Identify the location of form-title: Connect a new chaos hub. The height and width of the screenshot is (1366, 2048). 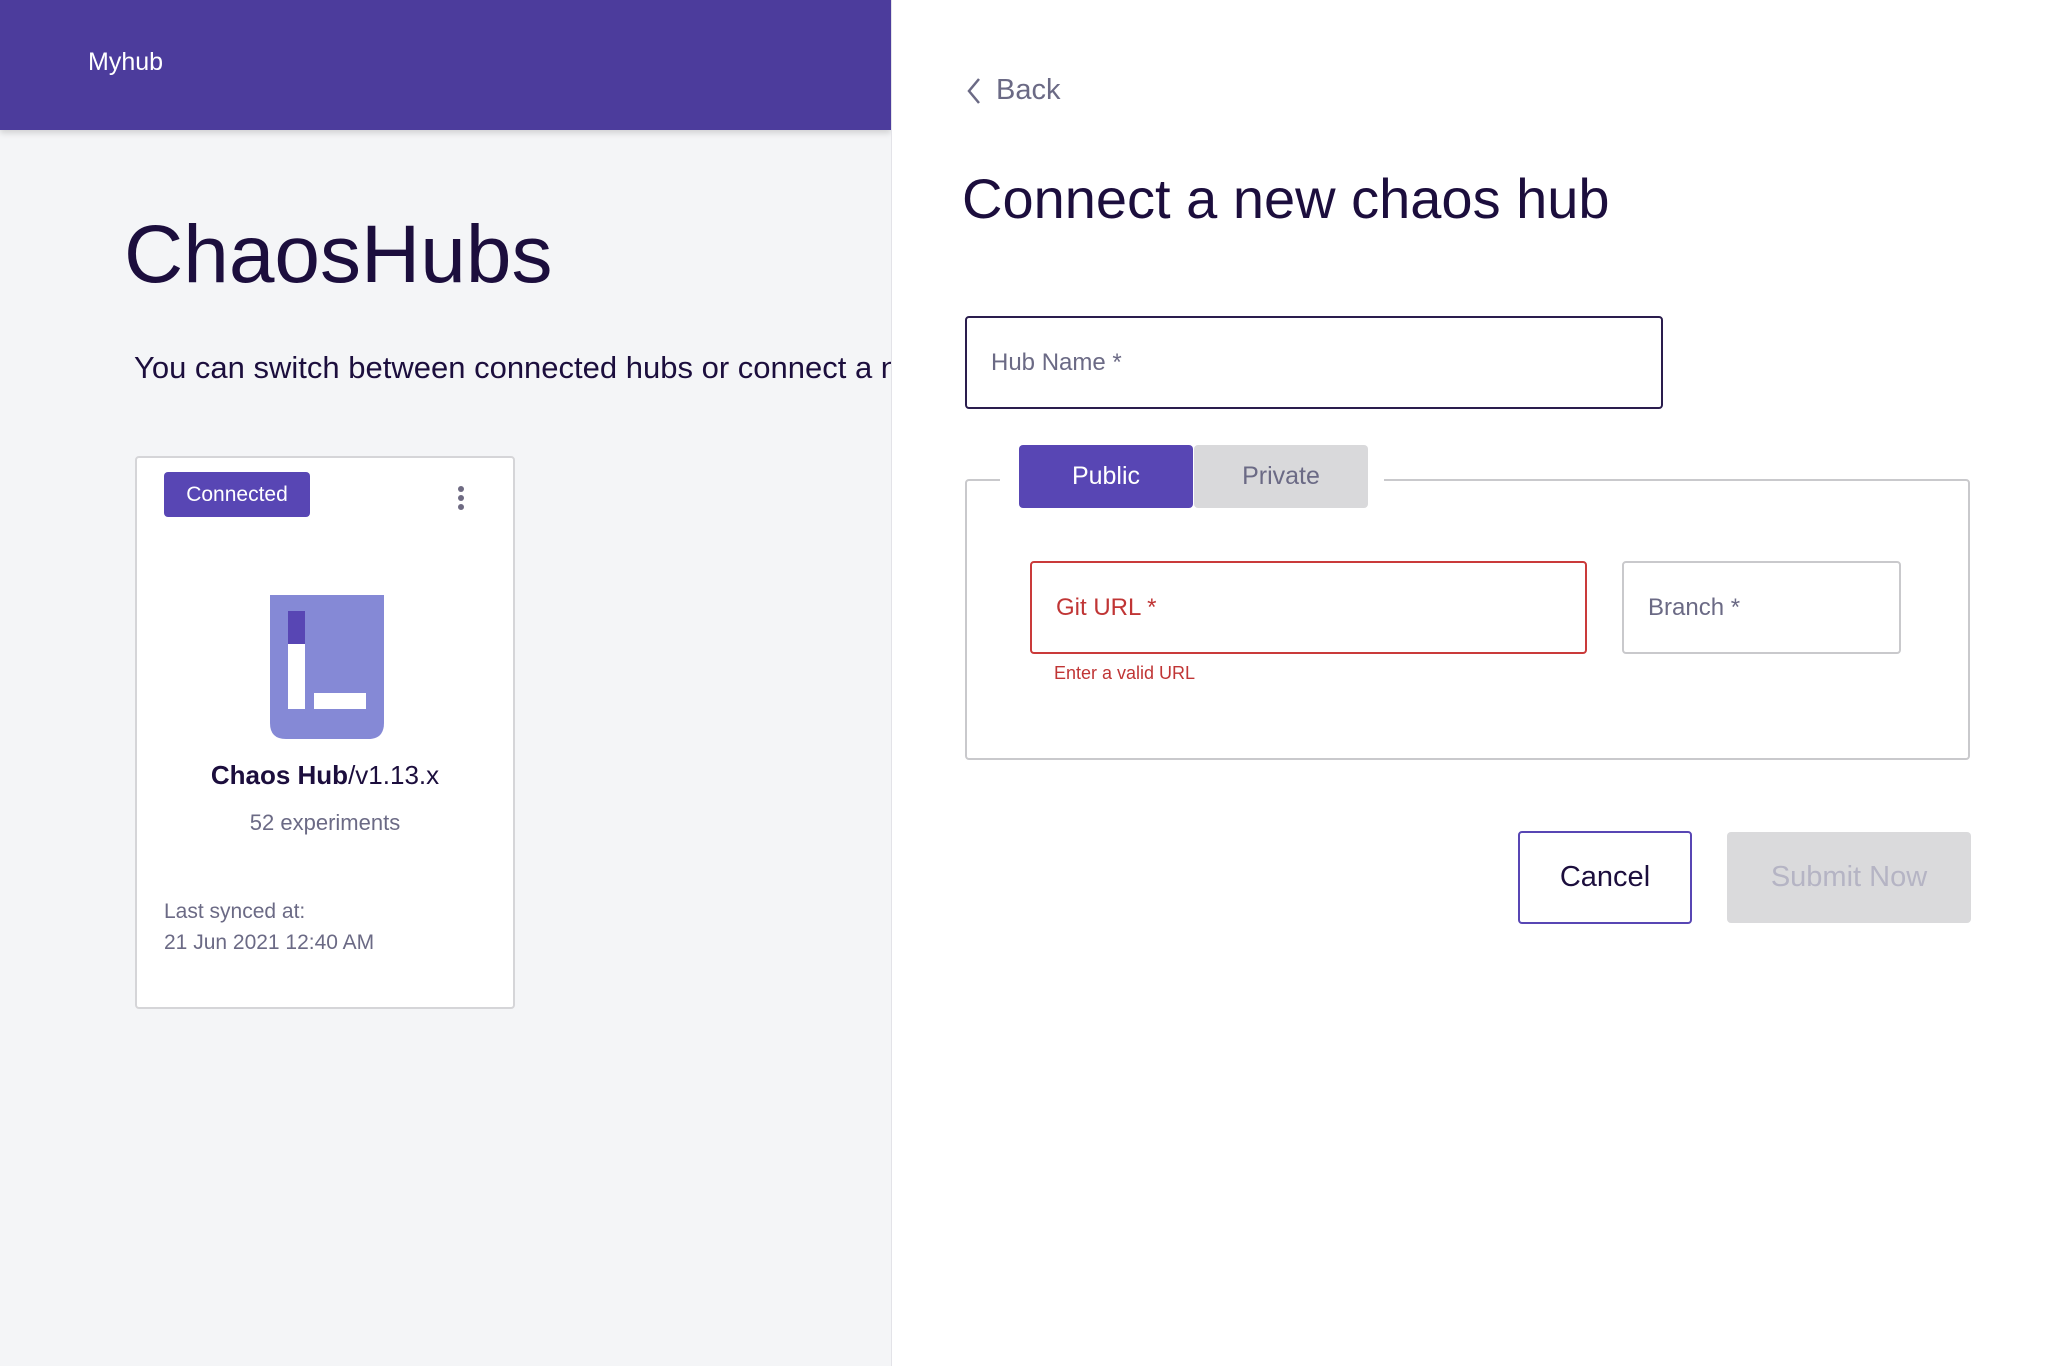
(1286, 198).